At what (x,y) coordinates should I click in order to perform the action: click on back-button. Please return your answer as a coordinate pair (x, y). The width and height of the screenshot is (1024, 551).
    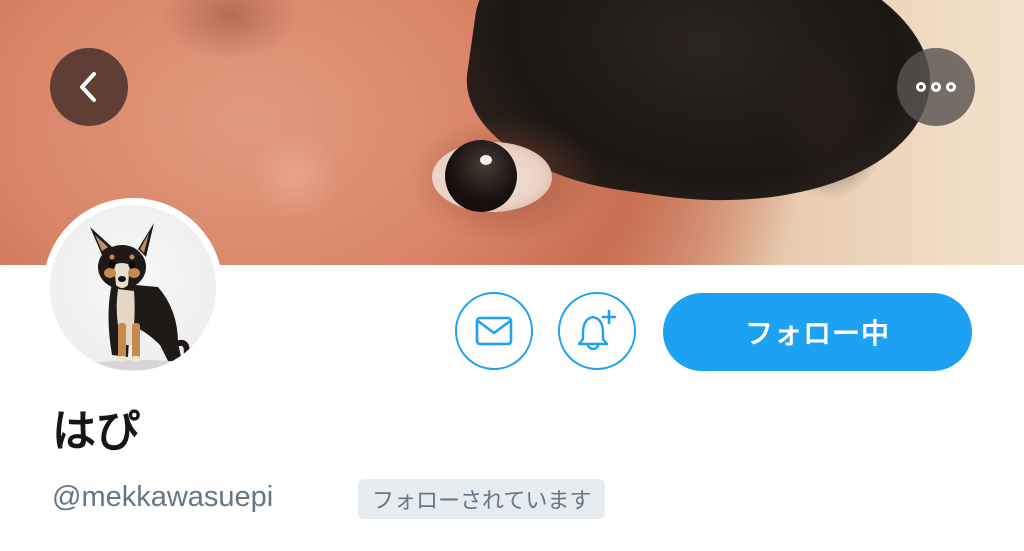
    Looking at the image, I should click on (89, 87).